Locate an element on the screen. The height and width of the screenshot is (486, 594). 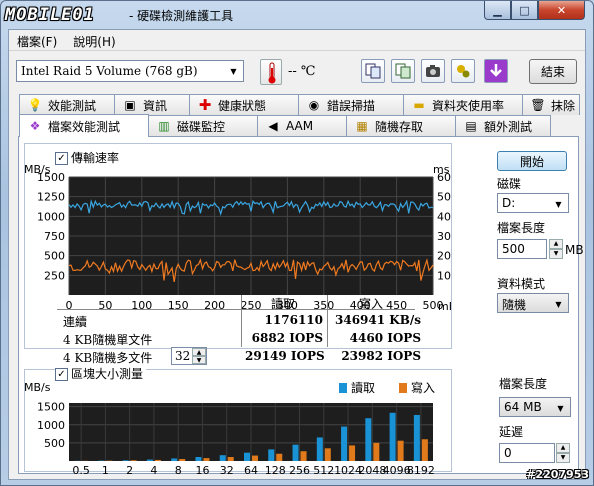
minimize-button: ▁ is located at coordinates (497, 10).